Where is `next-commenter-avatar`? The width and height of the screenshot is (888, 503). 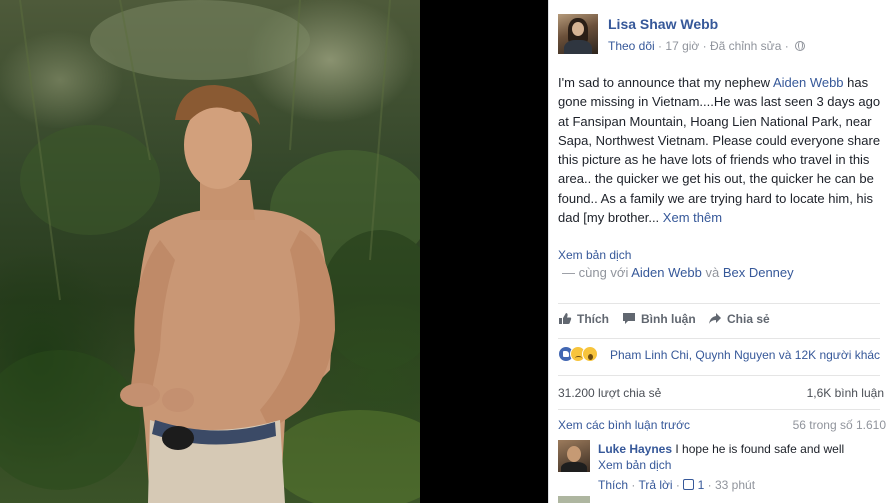
next-commenter-avatar is located at coordinates (574, 499).